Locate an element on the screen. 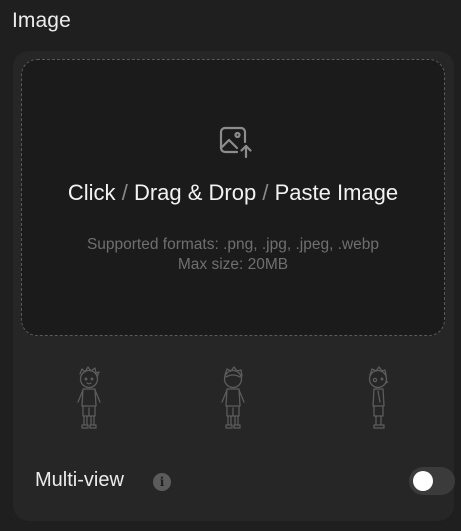 The image size is (461, 531). view-thumbnails is located at coordinates (233, 396).